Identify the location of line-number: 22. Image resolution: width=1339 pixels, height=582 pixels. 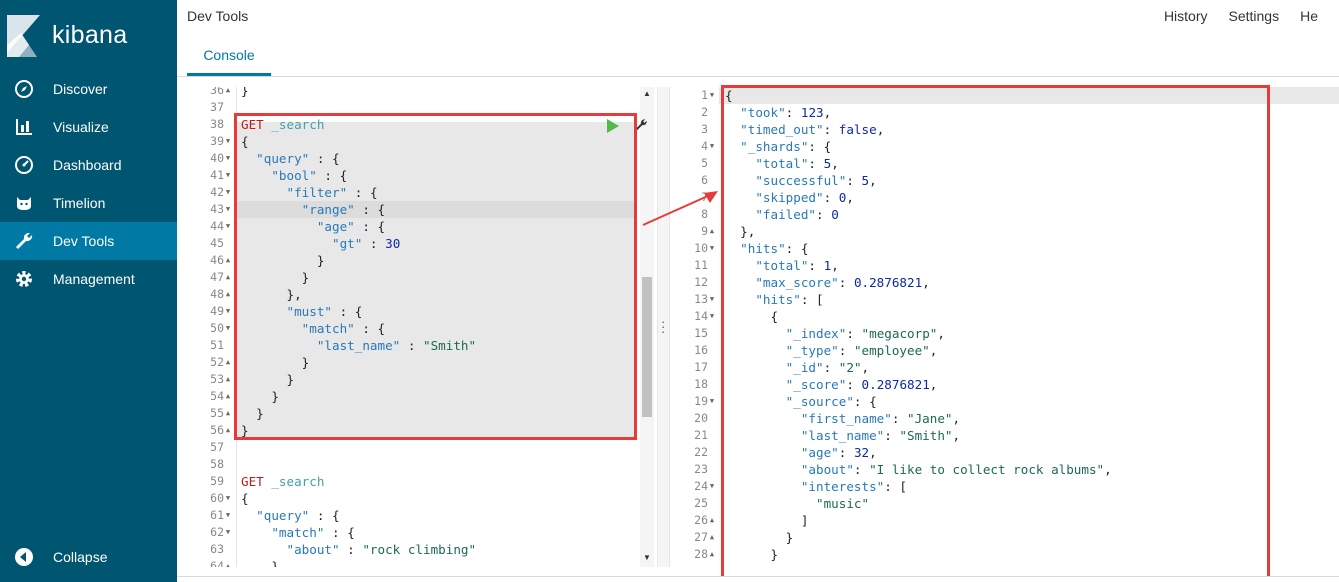
(701, 452).